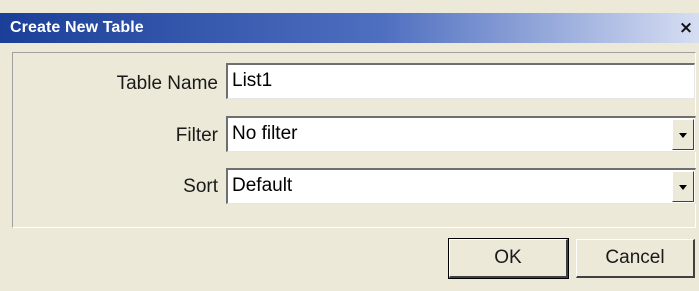 The width and height of the screenshot is (699, 291). I want to click on close-icon: ×, so click(686, 28).